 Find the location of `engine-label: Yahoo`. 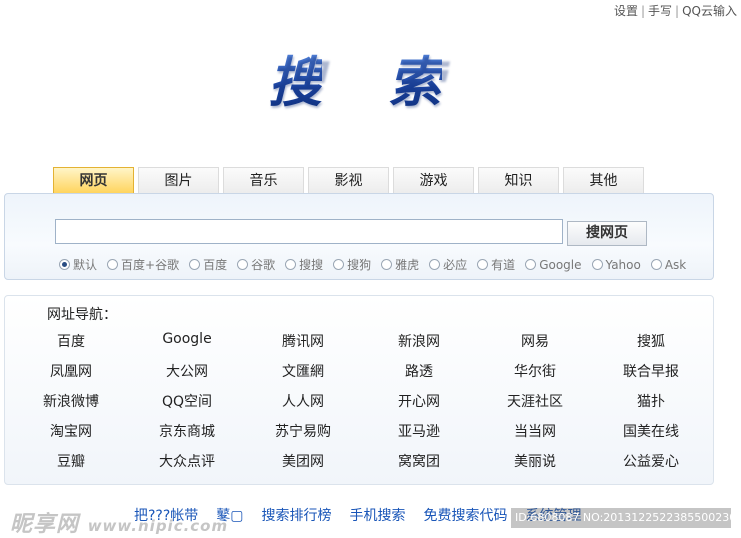

engine-label: Yahoo is located at coordinates (623, 264).